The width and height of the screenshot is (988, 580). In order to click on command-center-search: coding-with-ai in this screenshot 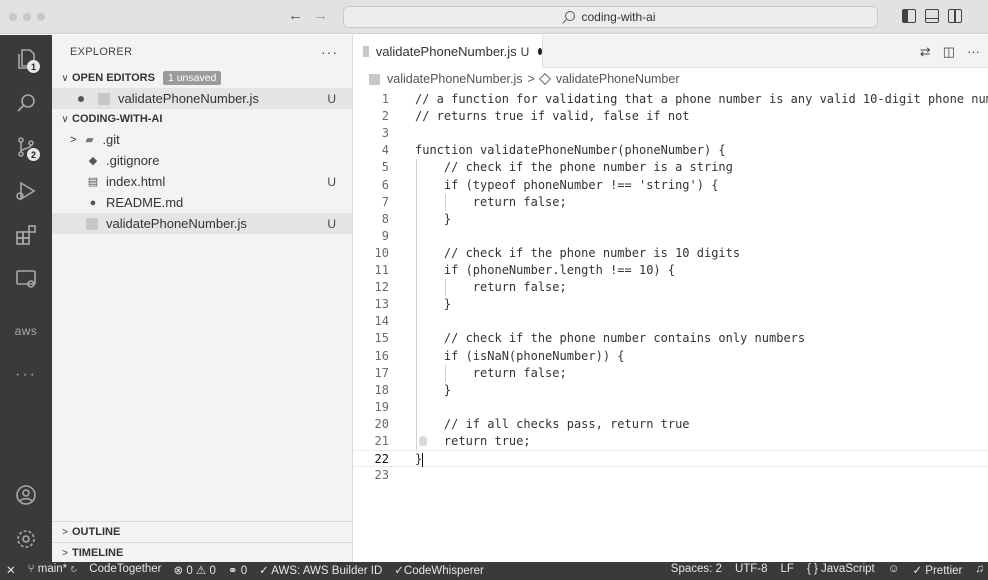, I will do `click(610, 17)`.